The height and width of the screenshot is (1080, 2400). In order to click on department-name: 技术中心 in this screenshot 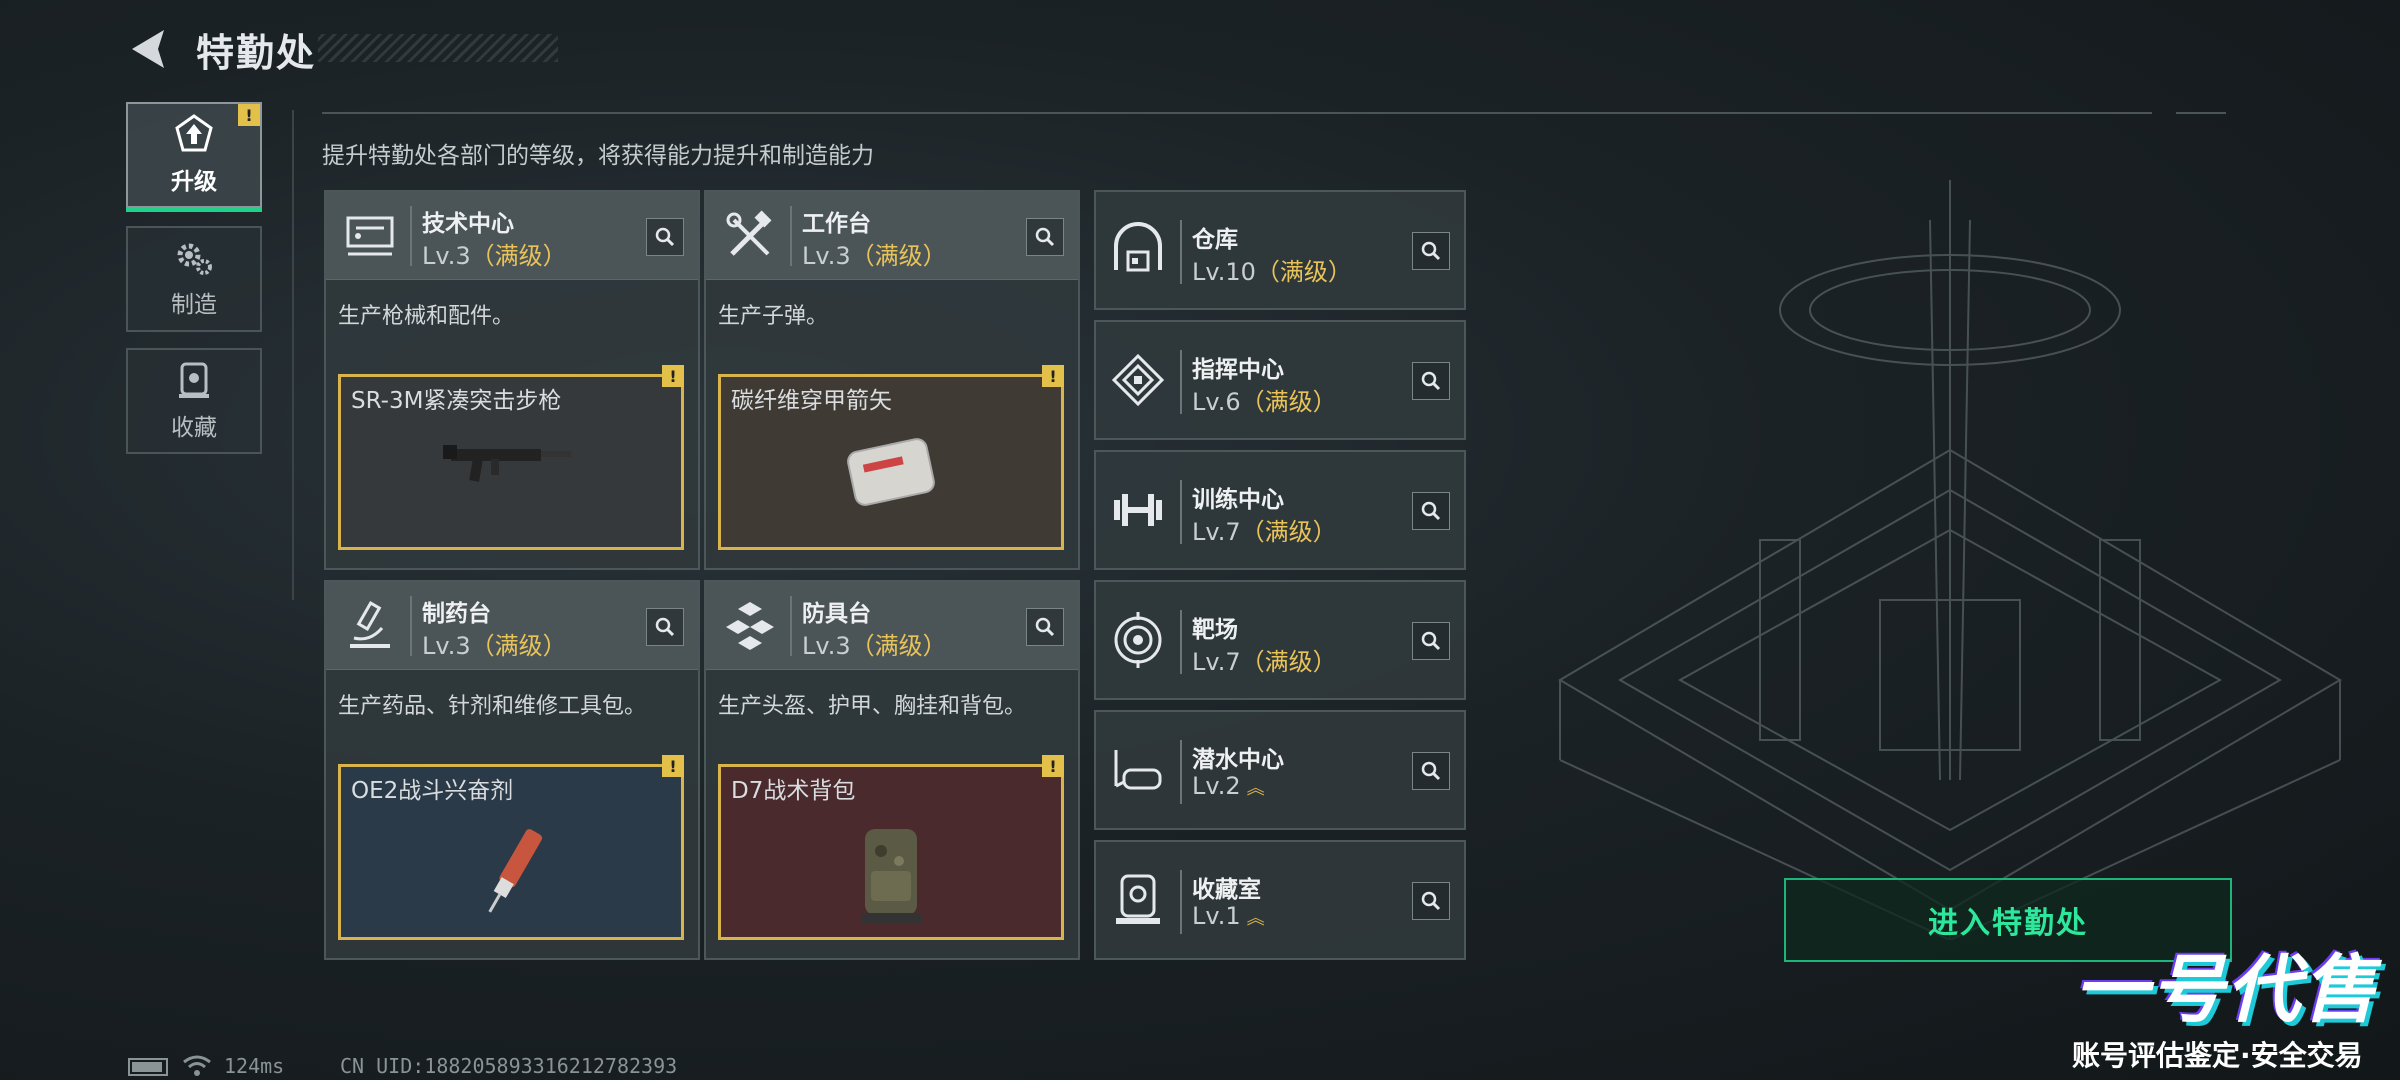, I will do `click(468, 224)`.